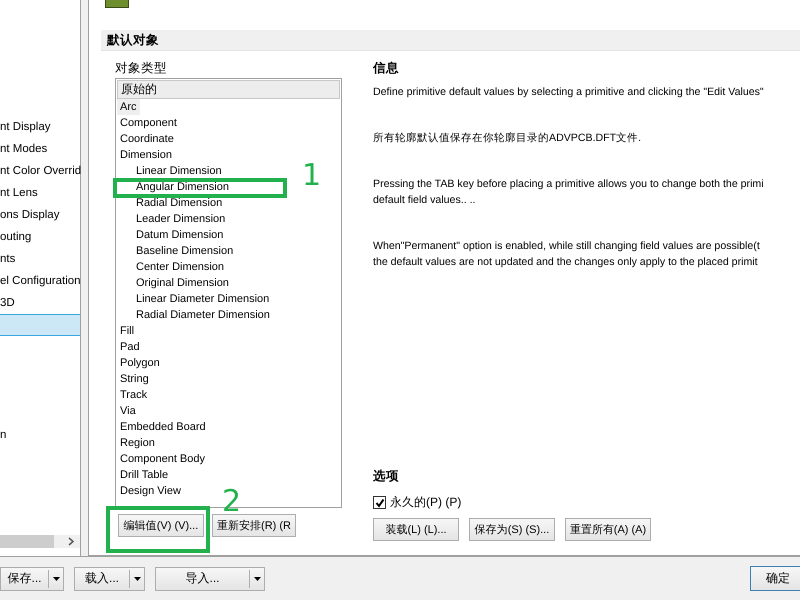  Describe the element at coordinates (176, 251) in the screenshot. I see `list-item: Baseline Dimension` at that location.